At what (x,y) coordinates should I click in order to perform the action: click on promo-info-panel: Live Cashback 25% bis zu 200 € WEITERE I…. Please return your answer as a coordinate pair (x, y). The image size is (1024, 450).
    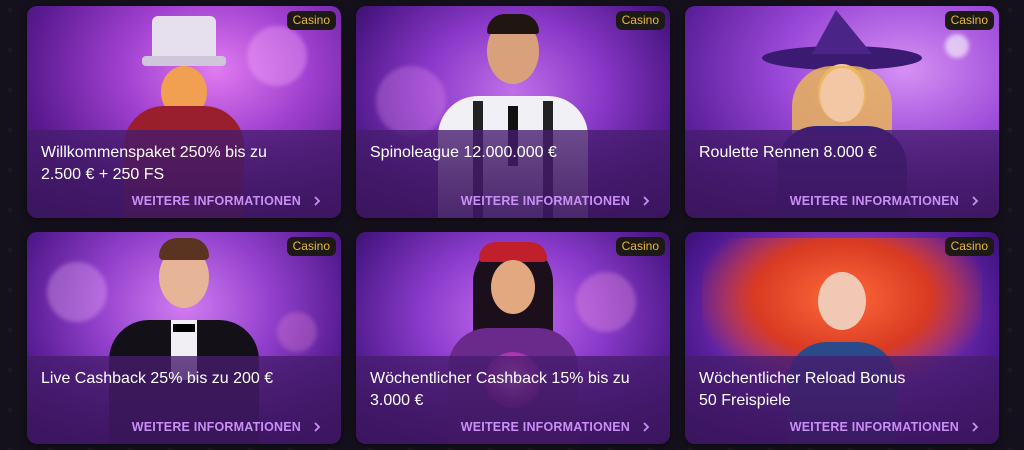
    Looking at the image, I should click on (184, 400).